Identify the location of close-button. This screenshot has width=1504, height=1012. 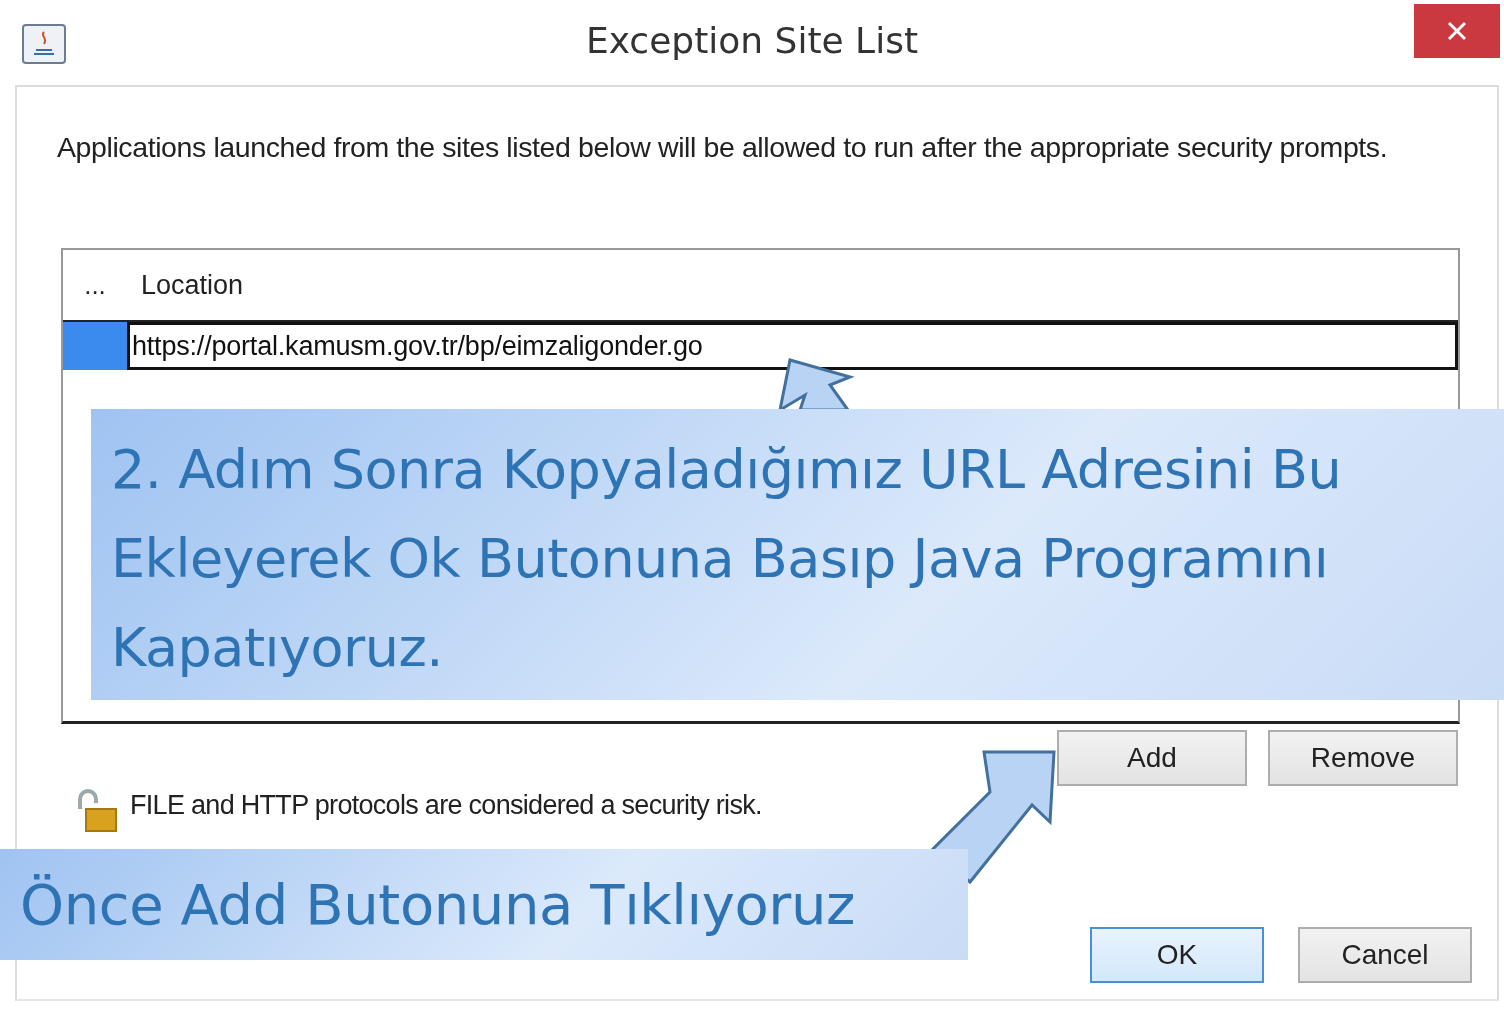
(1457, 31).